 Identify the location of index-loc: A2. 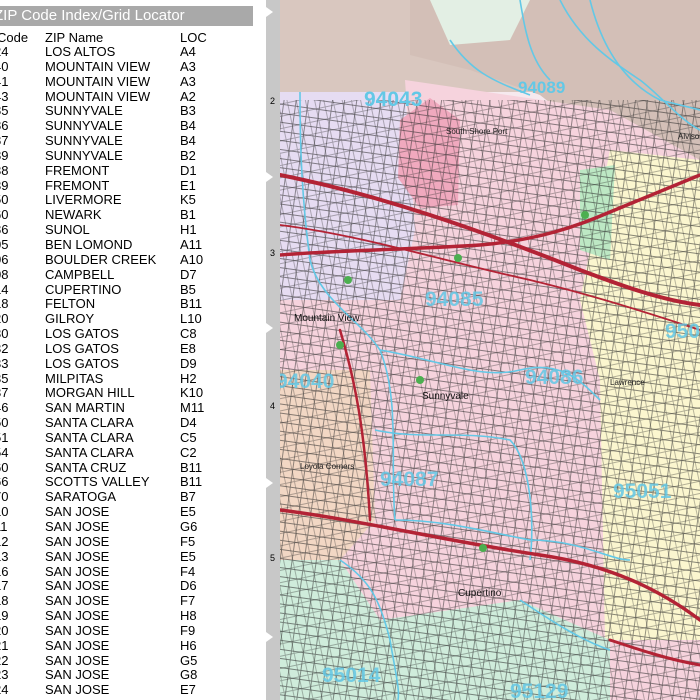
(188, 96).